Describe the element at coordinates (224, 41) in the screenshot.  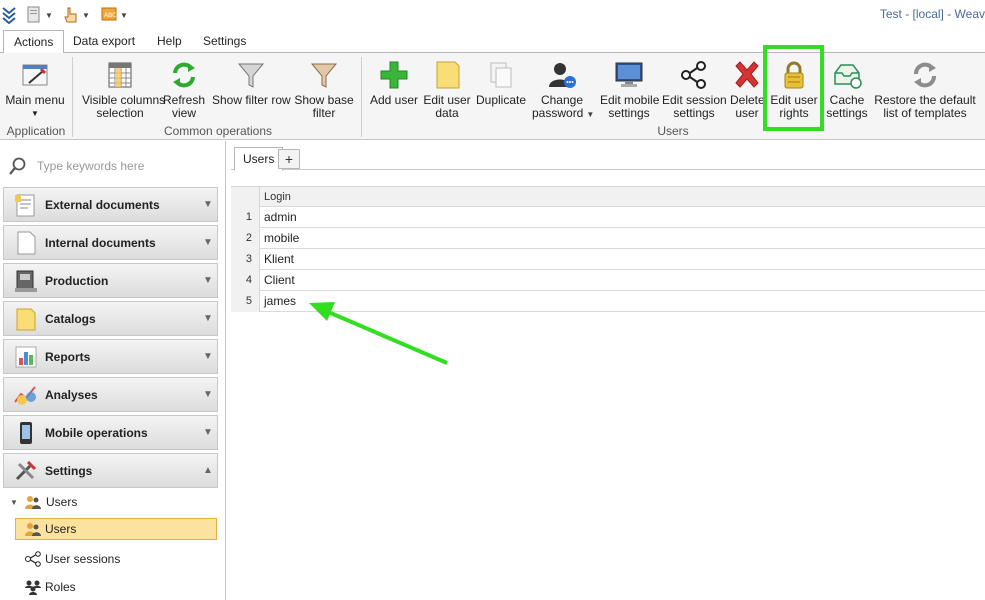
I see `tab-settings: Settings` at that location.